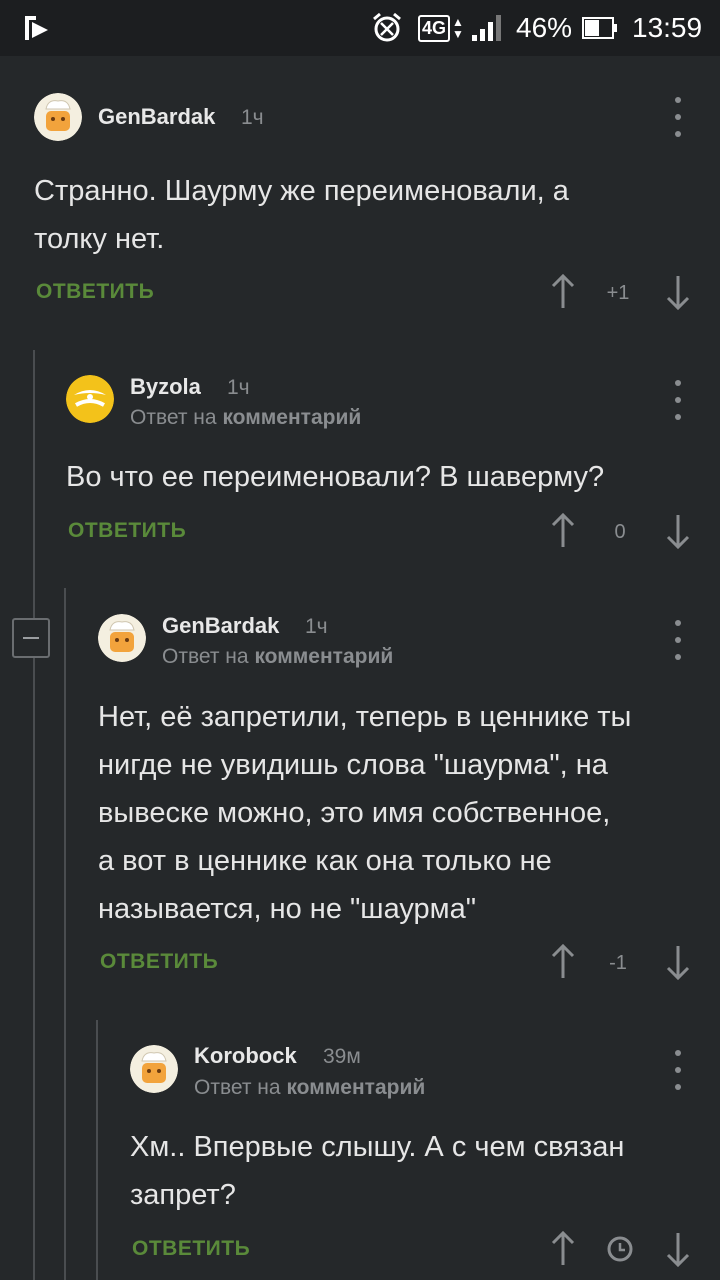  Describe the element at coordinates (342, 1056) in the screenshot. I see `comment-time: 39м` at that location.